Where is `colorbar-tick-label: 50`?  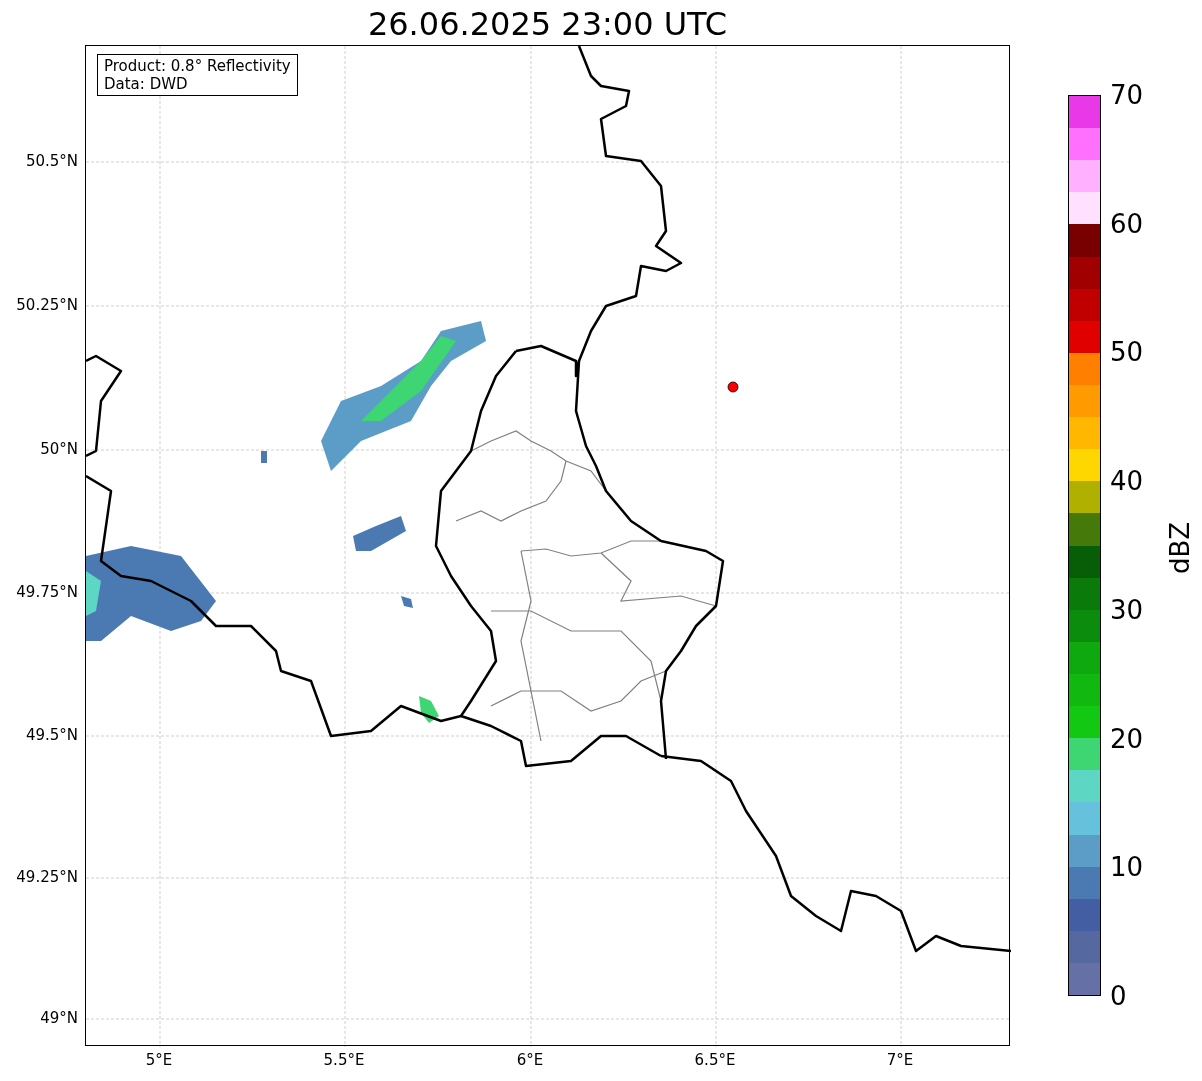
colorbar-tick-label: 50 is located at coordinates (1127, 352).